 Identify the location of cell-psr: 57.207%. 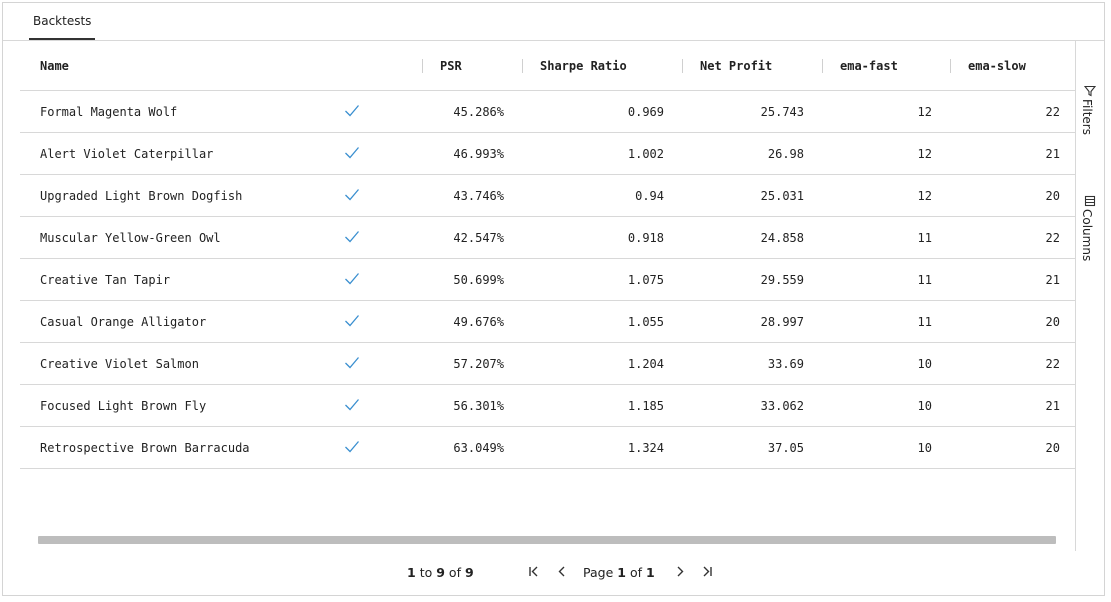
(478, 364).